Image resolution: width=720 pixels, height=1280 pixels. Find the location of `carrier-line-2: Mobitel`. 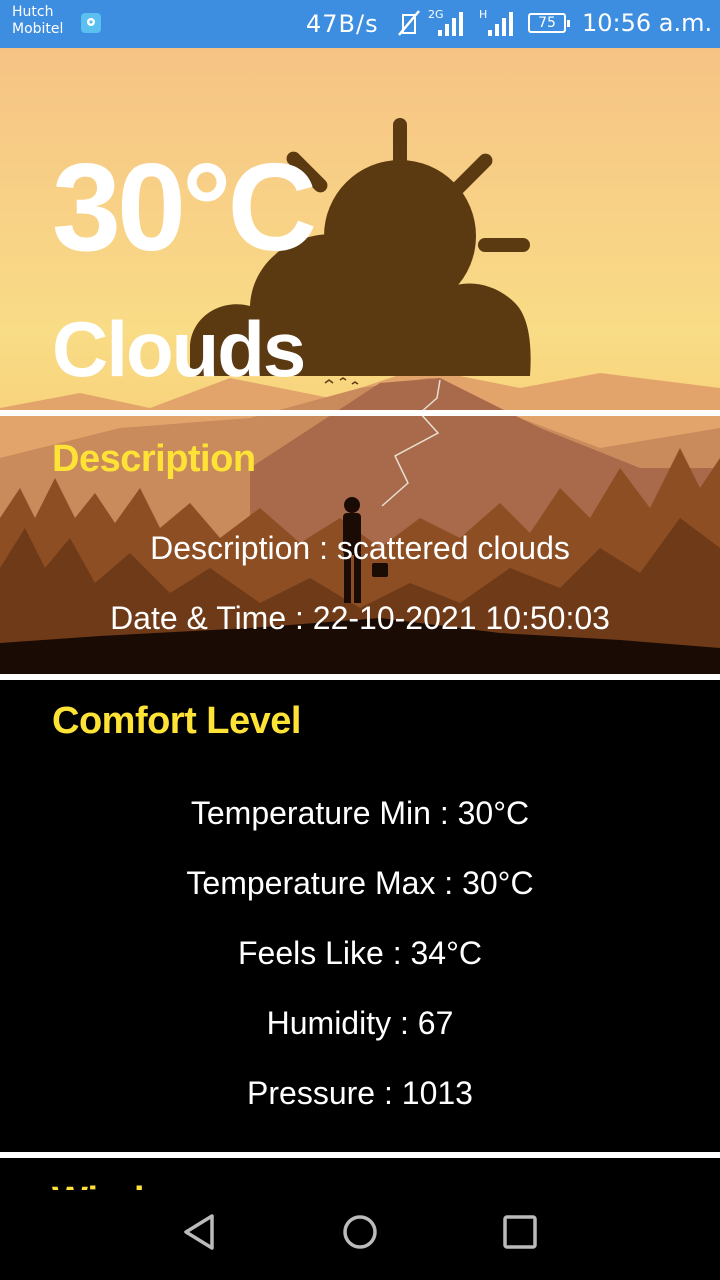

carrier-line-2: Mobitel is located at coordinates (38, 29).